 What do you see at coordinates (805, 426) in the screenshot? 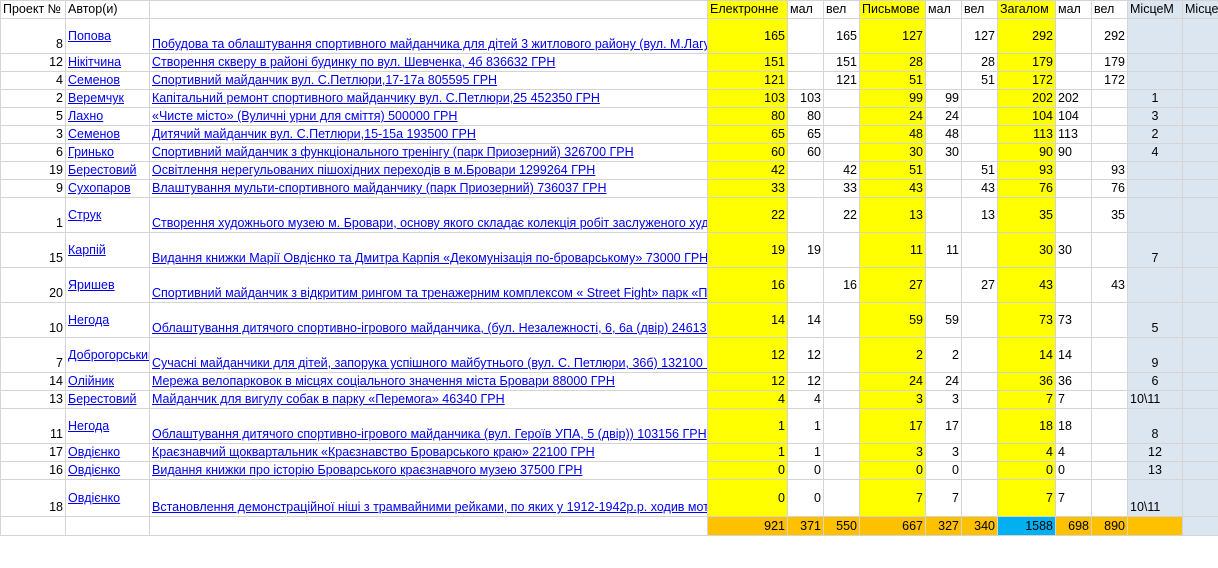
I see `electronic-small-cell: 1` at bounding box center [805, 426].